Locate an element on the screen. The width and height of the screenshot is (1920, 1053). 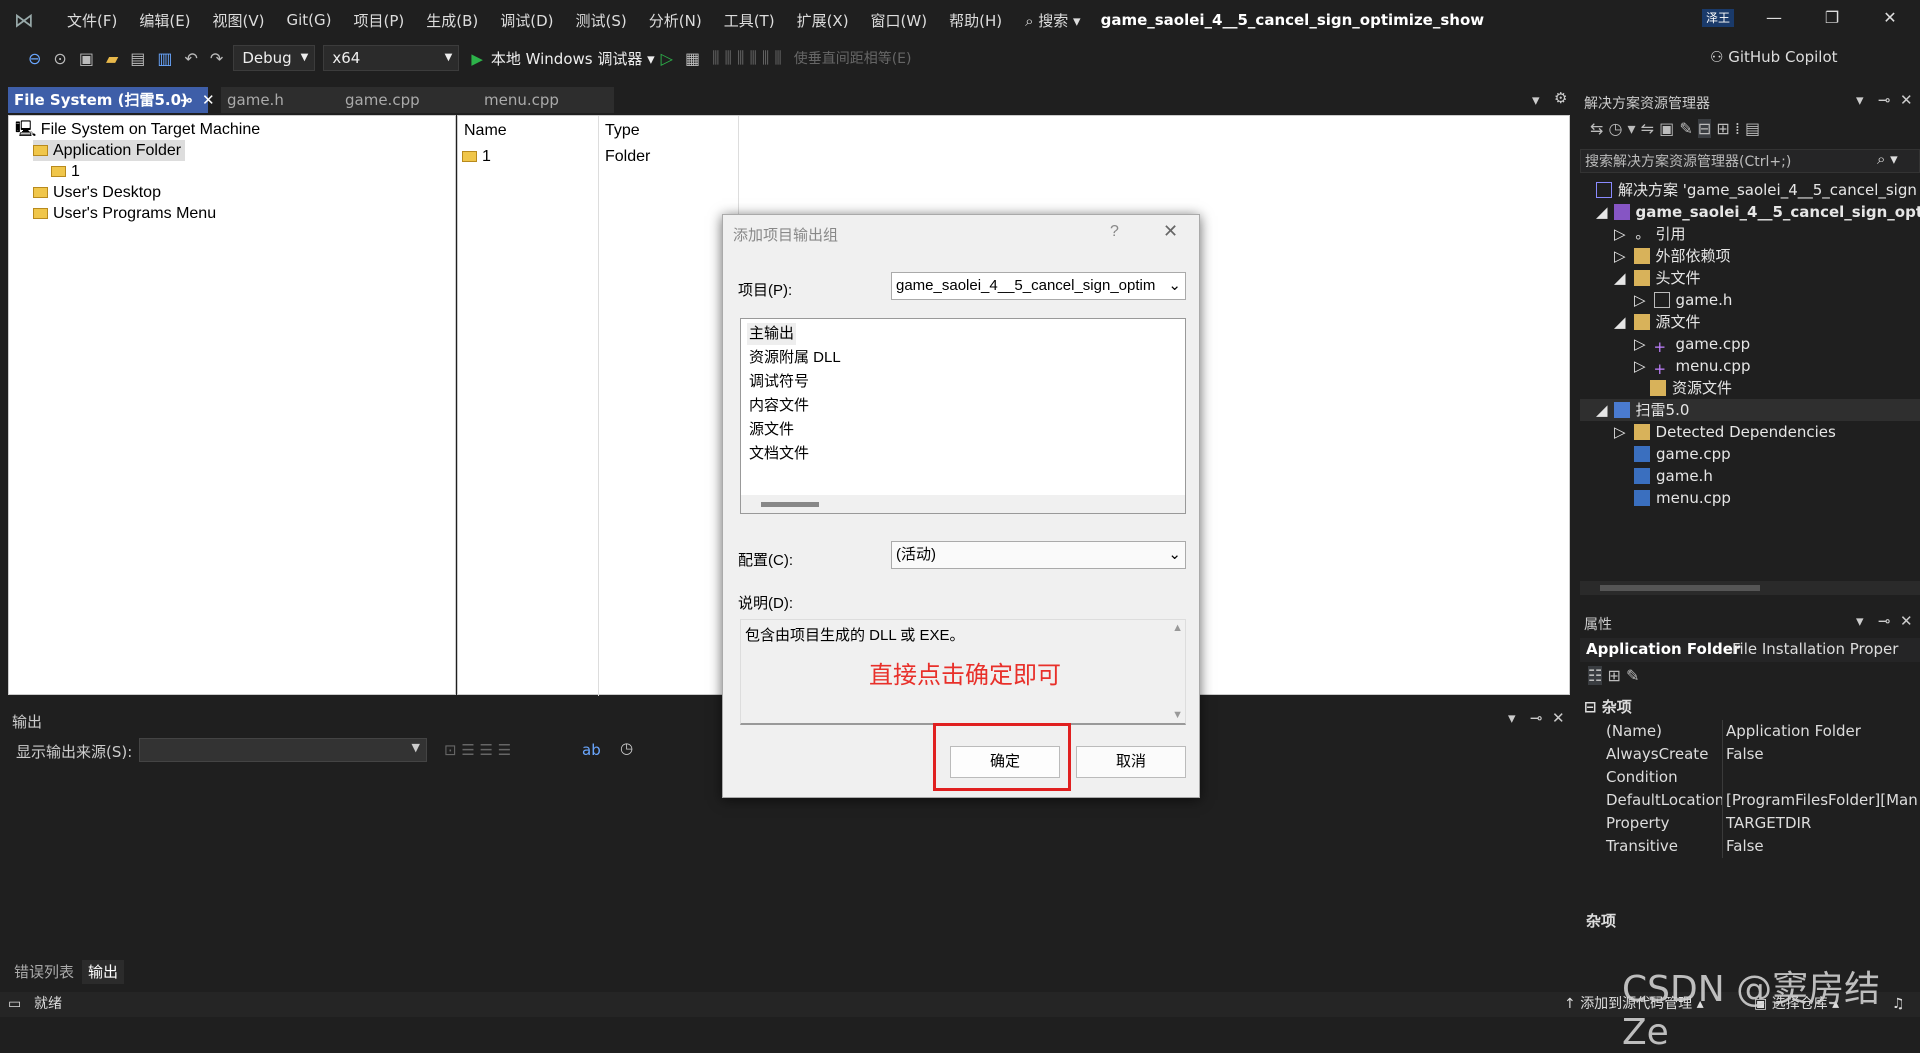
scroll-up-icon: ▲ is located at coordinates (1177, 628).